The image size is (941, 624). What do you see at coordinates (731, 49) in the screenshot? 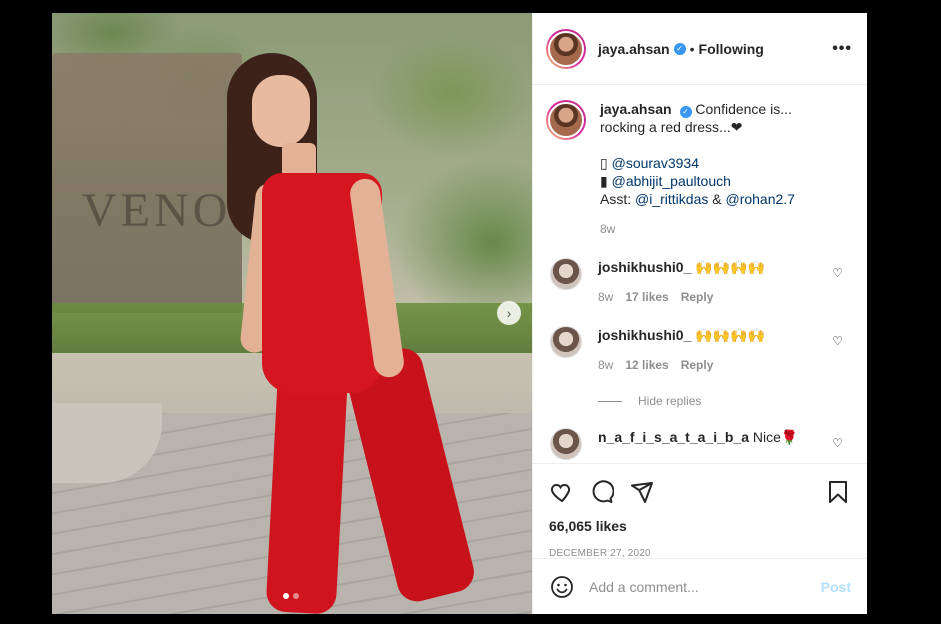
I see `following-button: Following` at bounding box center [731, 49].